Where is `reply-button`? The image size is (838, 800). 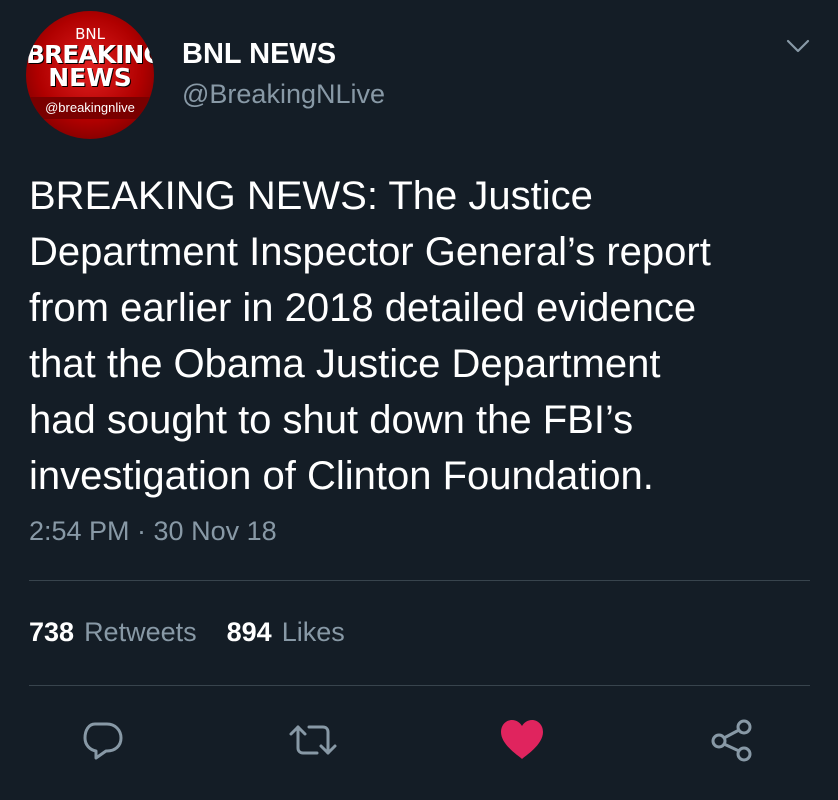
reply-button is located at coordinates (103, 742).